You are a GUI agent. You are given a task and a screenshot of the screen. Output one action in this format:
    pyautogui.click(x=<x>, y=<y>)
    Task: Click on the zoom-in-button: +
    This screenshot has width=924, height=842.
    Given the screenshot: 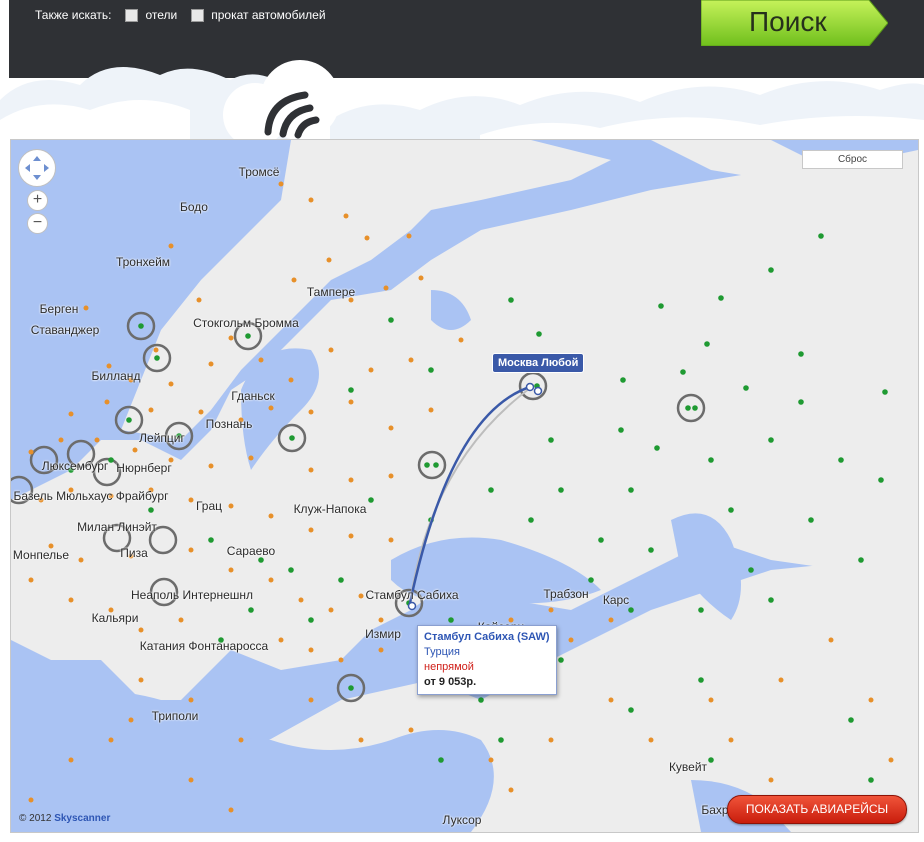 What is the action you would take?
    pyautogui.click(x=37, y=200)
    